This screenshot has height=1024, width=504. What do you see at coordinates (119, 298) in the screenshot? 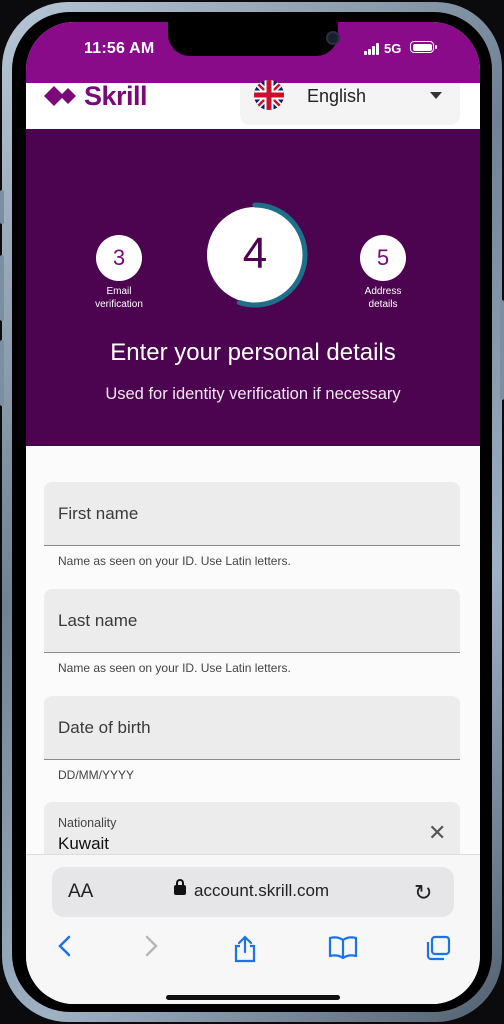
I see `step-3-caption: Email verification` at bounding box center [119, 298].